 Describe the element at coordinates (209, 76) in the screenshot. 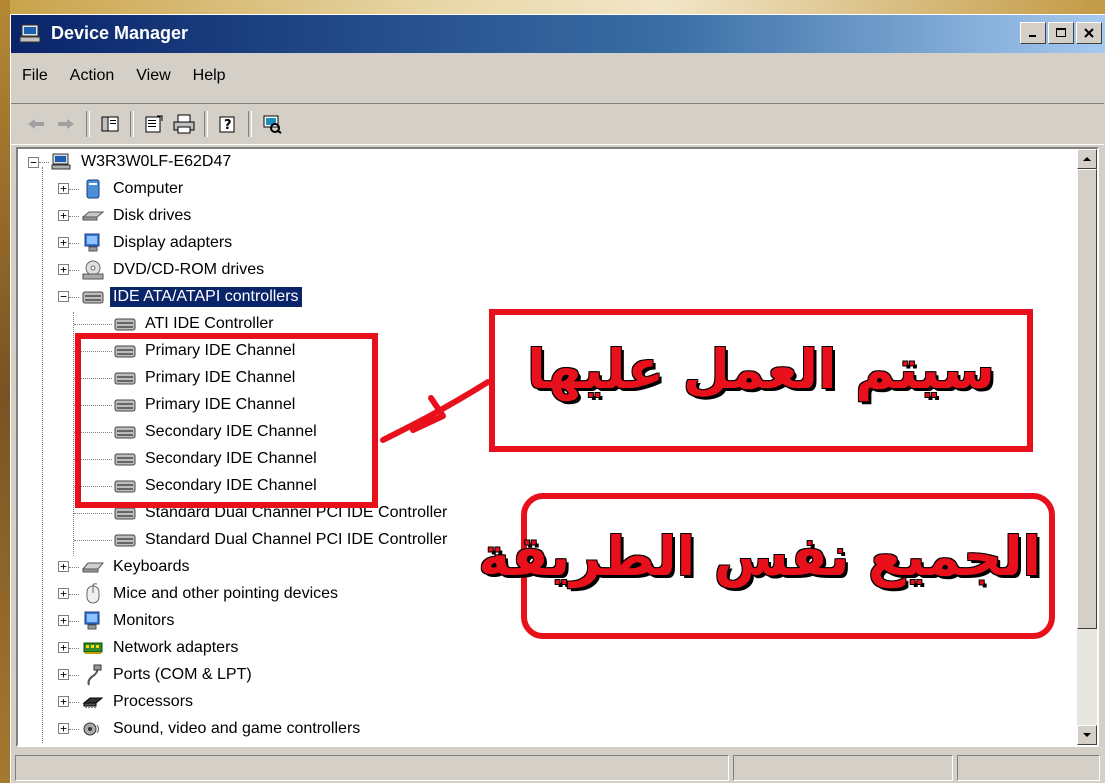

I see `menu-help: Help` at that location.